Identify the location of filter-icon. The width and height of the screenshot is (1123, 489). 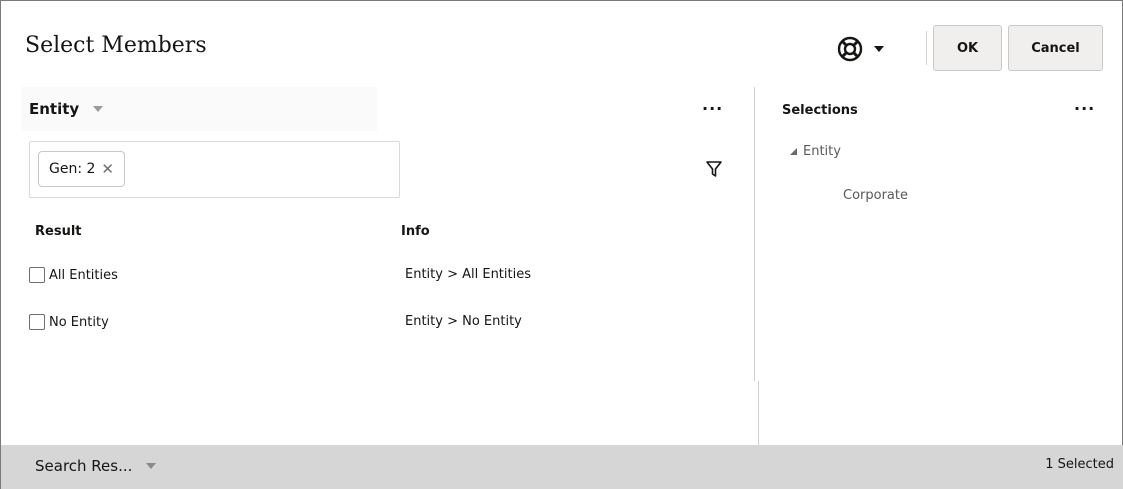
(714, 171).